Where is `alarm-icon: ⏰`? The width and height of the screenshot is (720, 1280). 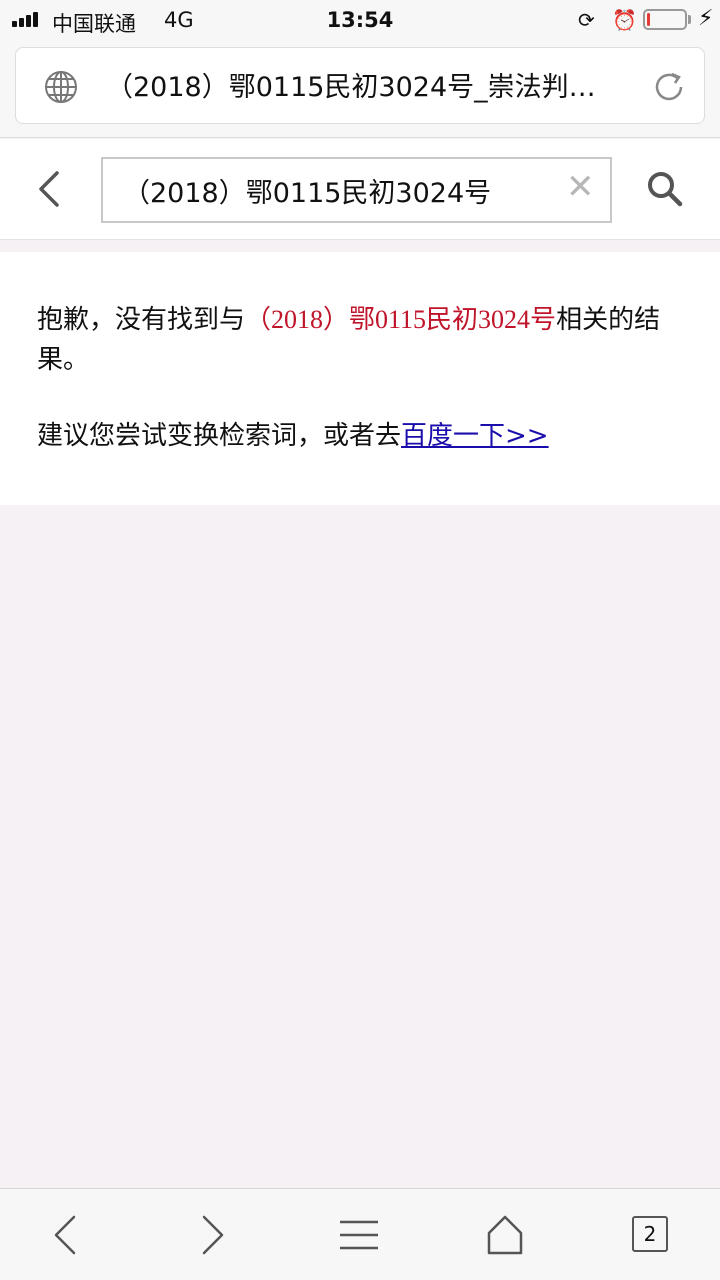
alarm-icon: ⏰ is located at coordinates (624, 20).